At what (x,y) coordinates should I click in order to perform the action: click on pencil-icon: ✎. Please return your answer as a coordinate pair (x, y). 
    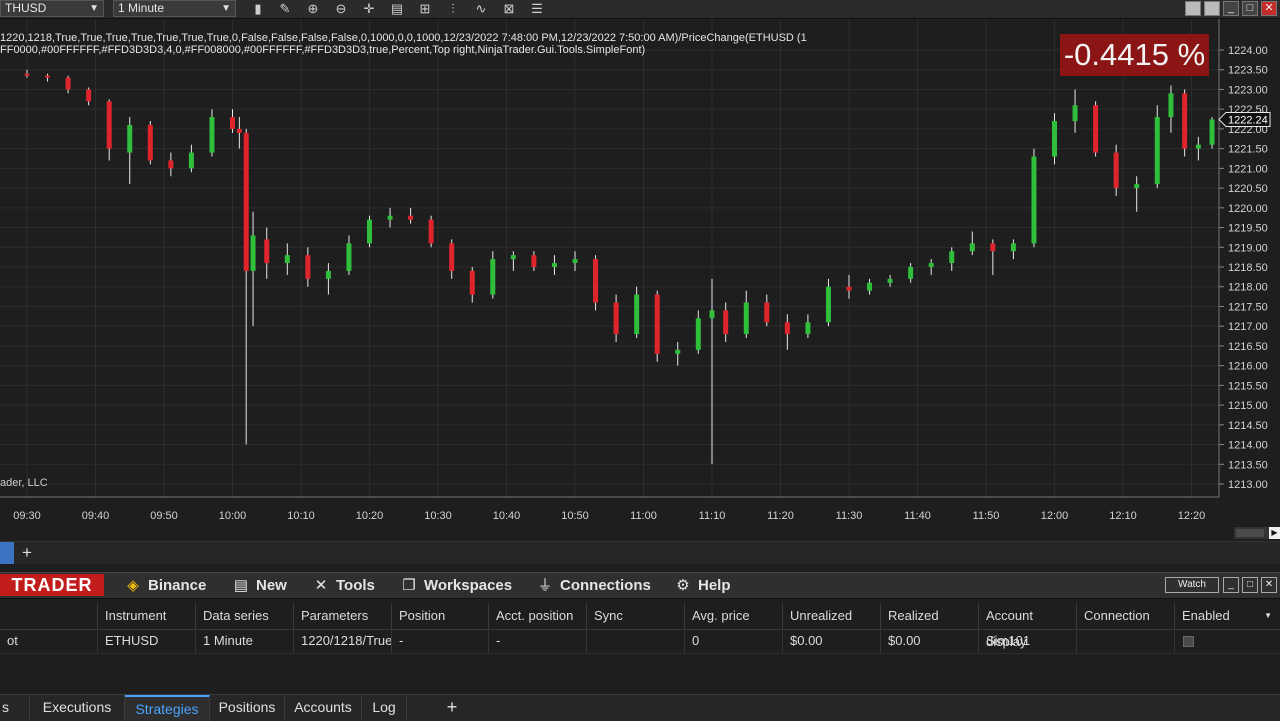
    Looking at the image, I should click on (285, 9).